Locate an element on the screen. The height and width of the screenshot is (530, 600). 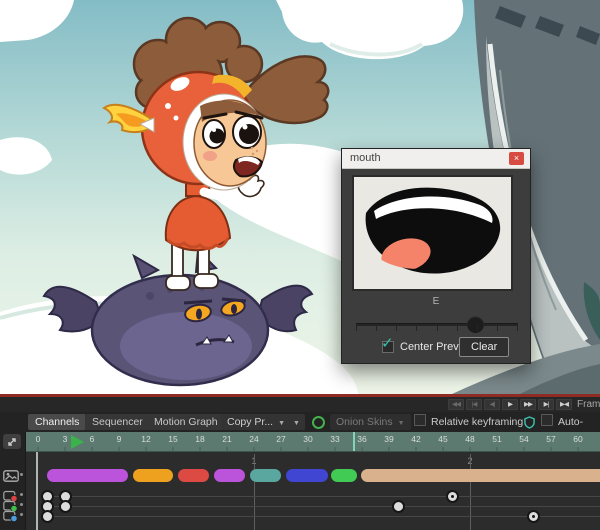
tab-sequencer: Sequencer is located at coordinates (117, 422).